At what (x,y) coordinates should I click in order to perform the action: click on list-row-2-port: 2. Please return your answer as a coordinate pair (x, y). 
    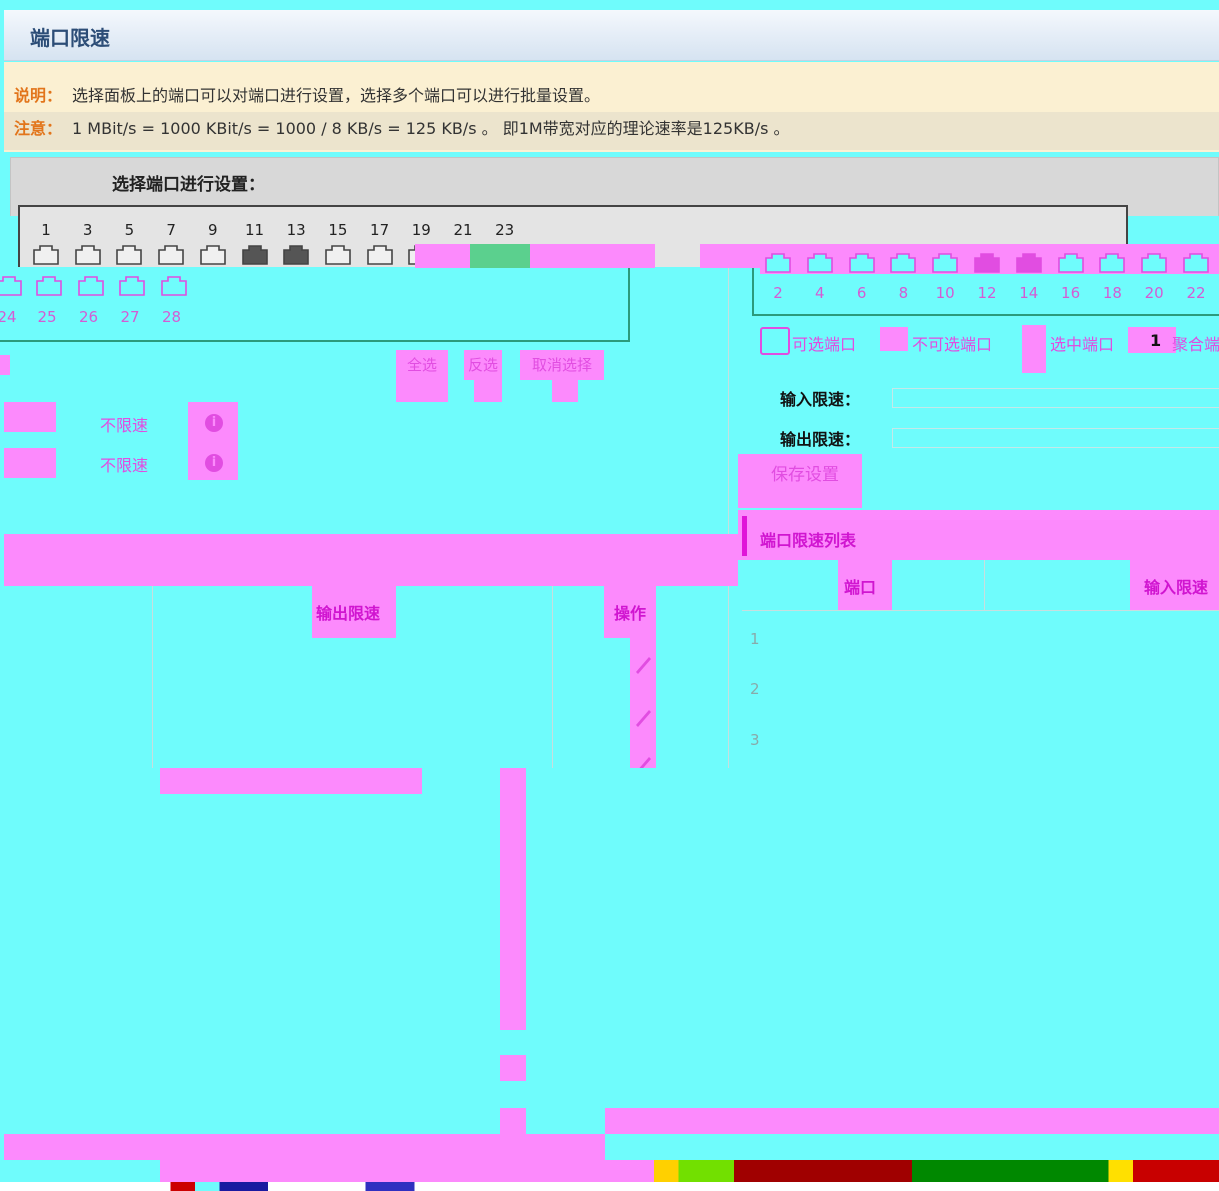
    Looking at the image, I should click on (755, 689).